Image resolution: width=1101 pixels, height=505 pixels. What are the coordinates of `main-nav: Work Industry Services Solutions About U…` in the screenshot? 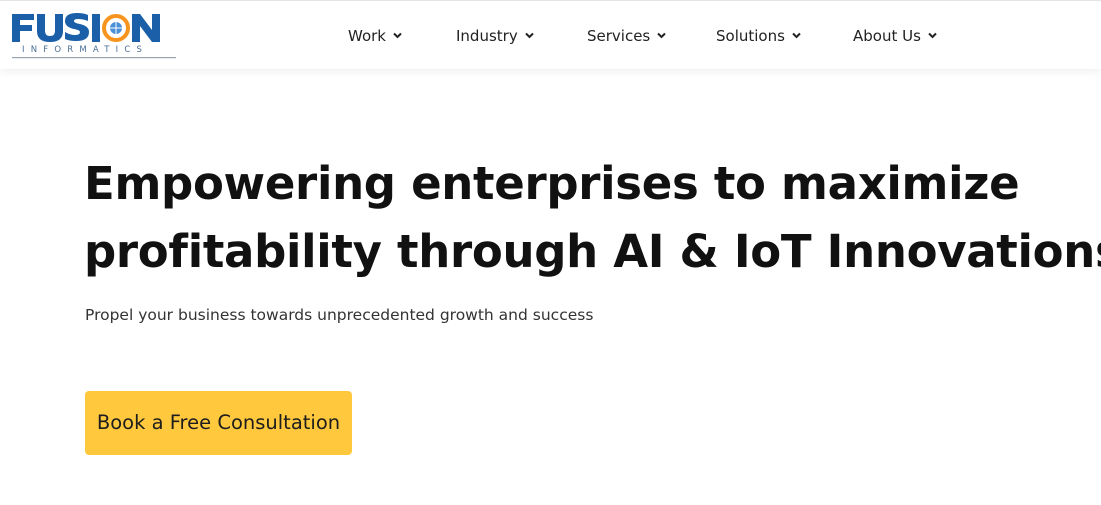 It's located at (550, 35).